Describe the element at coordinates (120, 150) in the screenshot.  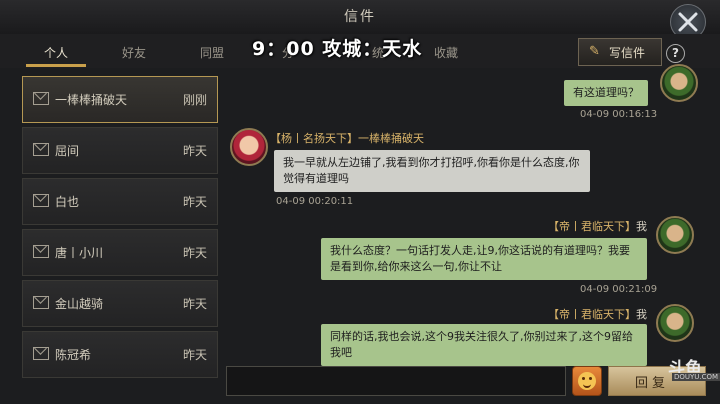
I see `contact-item: 屈间 昨天` at that location.